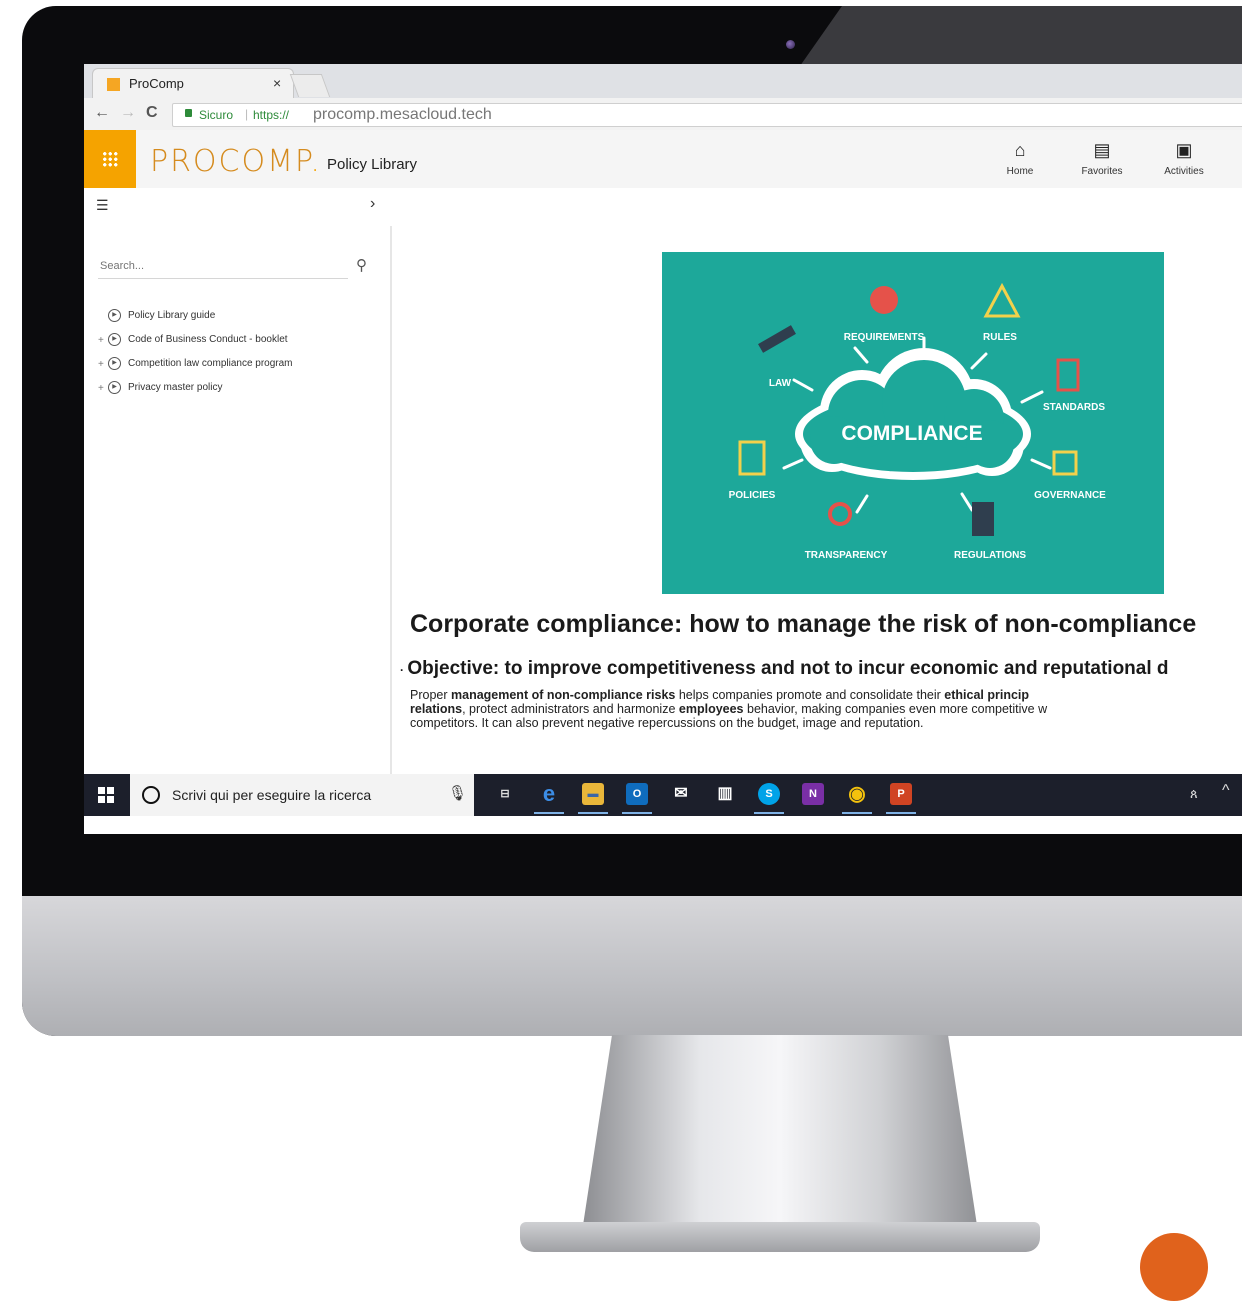 The width and height of the screenshot is (1242, 1301). What do you see at coordinates (681, 794) in the screenshot?
I see `mail-icon: ✉` at bounding box center [681, 794].